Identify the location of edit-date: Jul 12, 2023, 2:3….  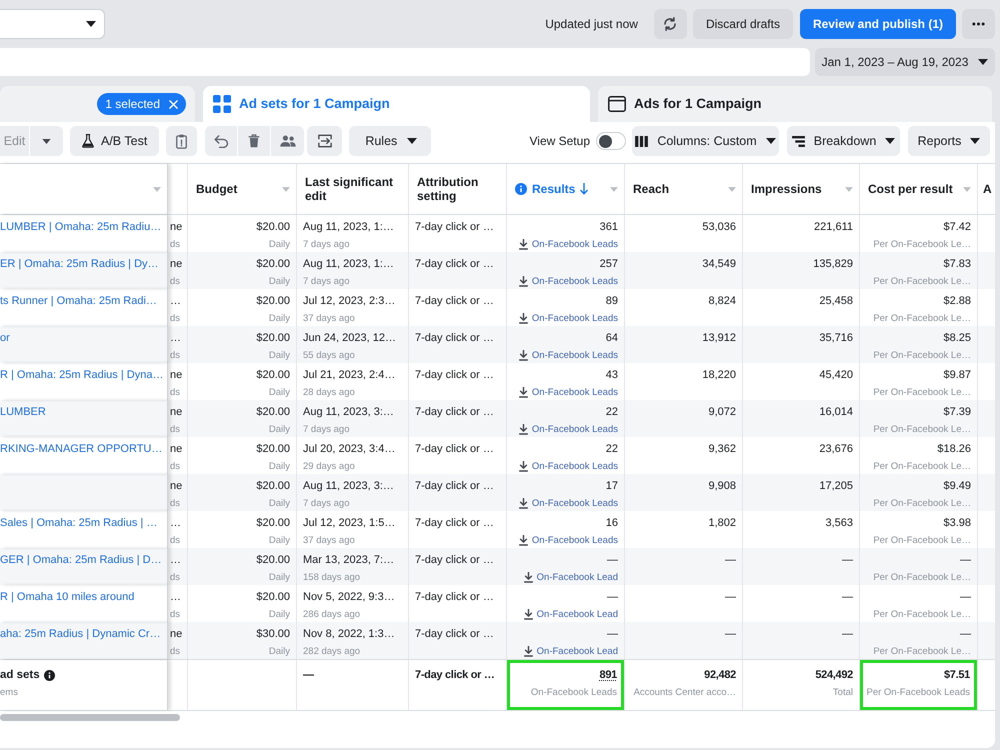
(349, 301).